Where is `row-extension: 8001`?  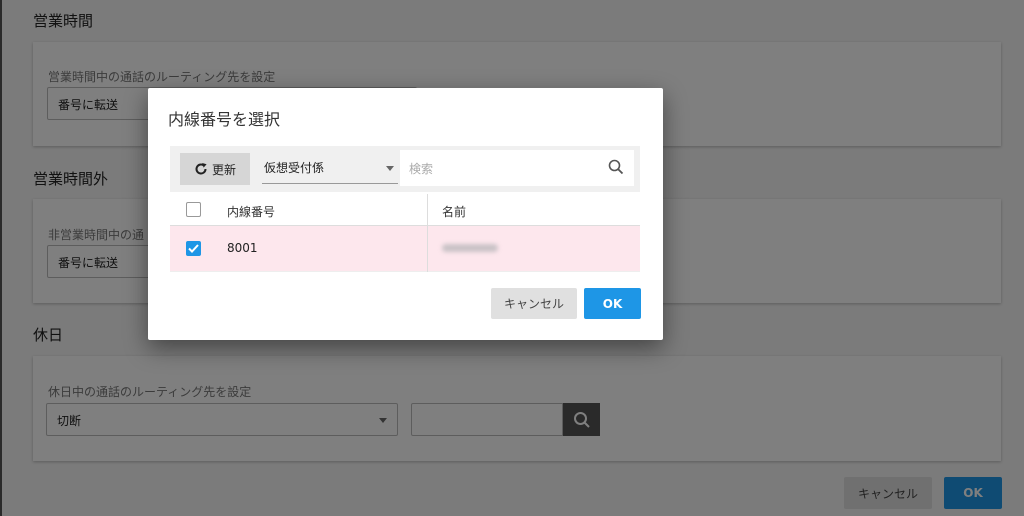 row-extension: 8001 is located at coordinates (242, 248).